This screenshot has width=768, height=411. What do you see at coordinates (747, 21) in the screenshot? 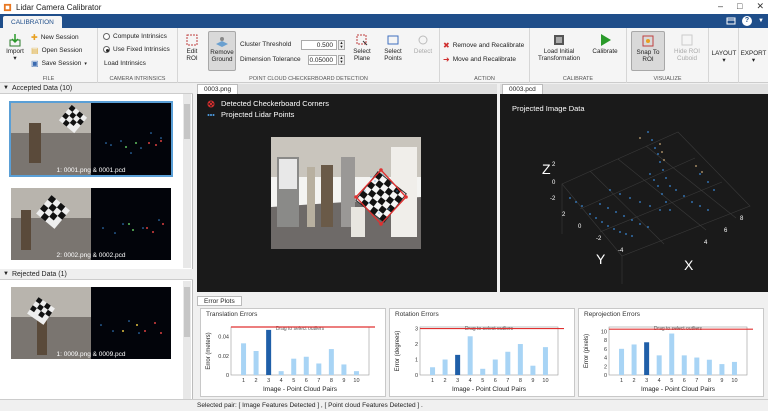
I see `help-icon: ?` at bounding box center [747, 21].